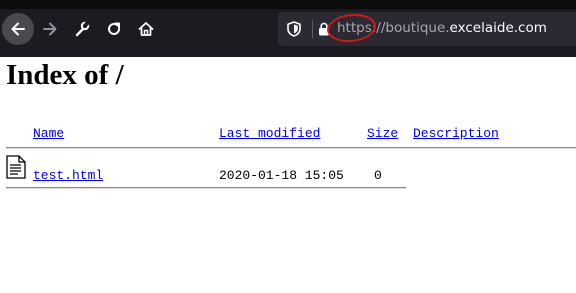 This screenshot has width=576, height=293. I want to click on url-divider, so click(312, 29).